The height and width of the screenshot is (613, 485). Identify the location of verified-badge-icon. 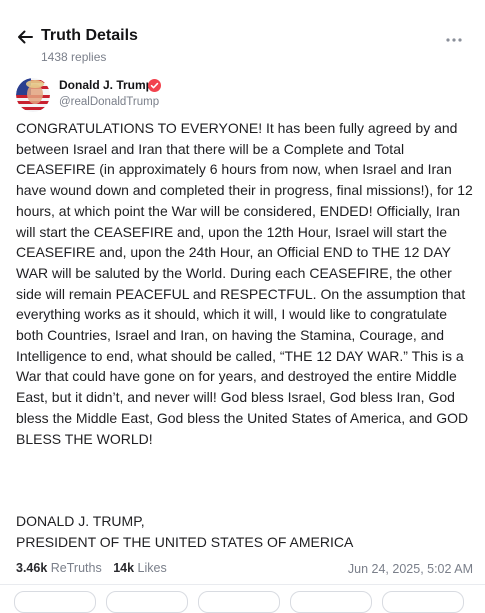
(154, 85).